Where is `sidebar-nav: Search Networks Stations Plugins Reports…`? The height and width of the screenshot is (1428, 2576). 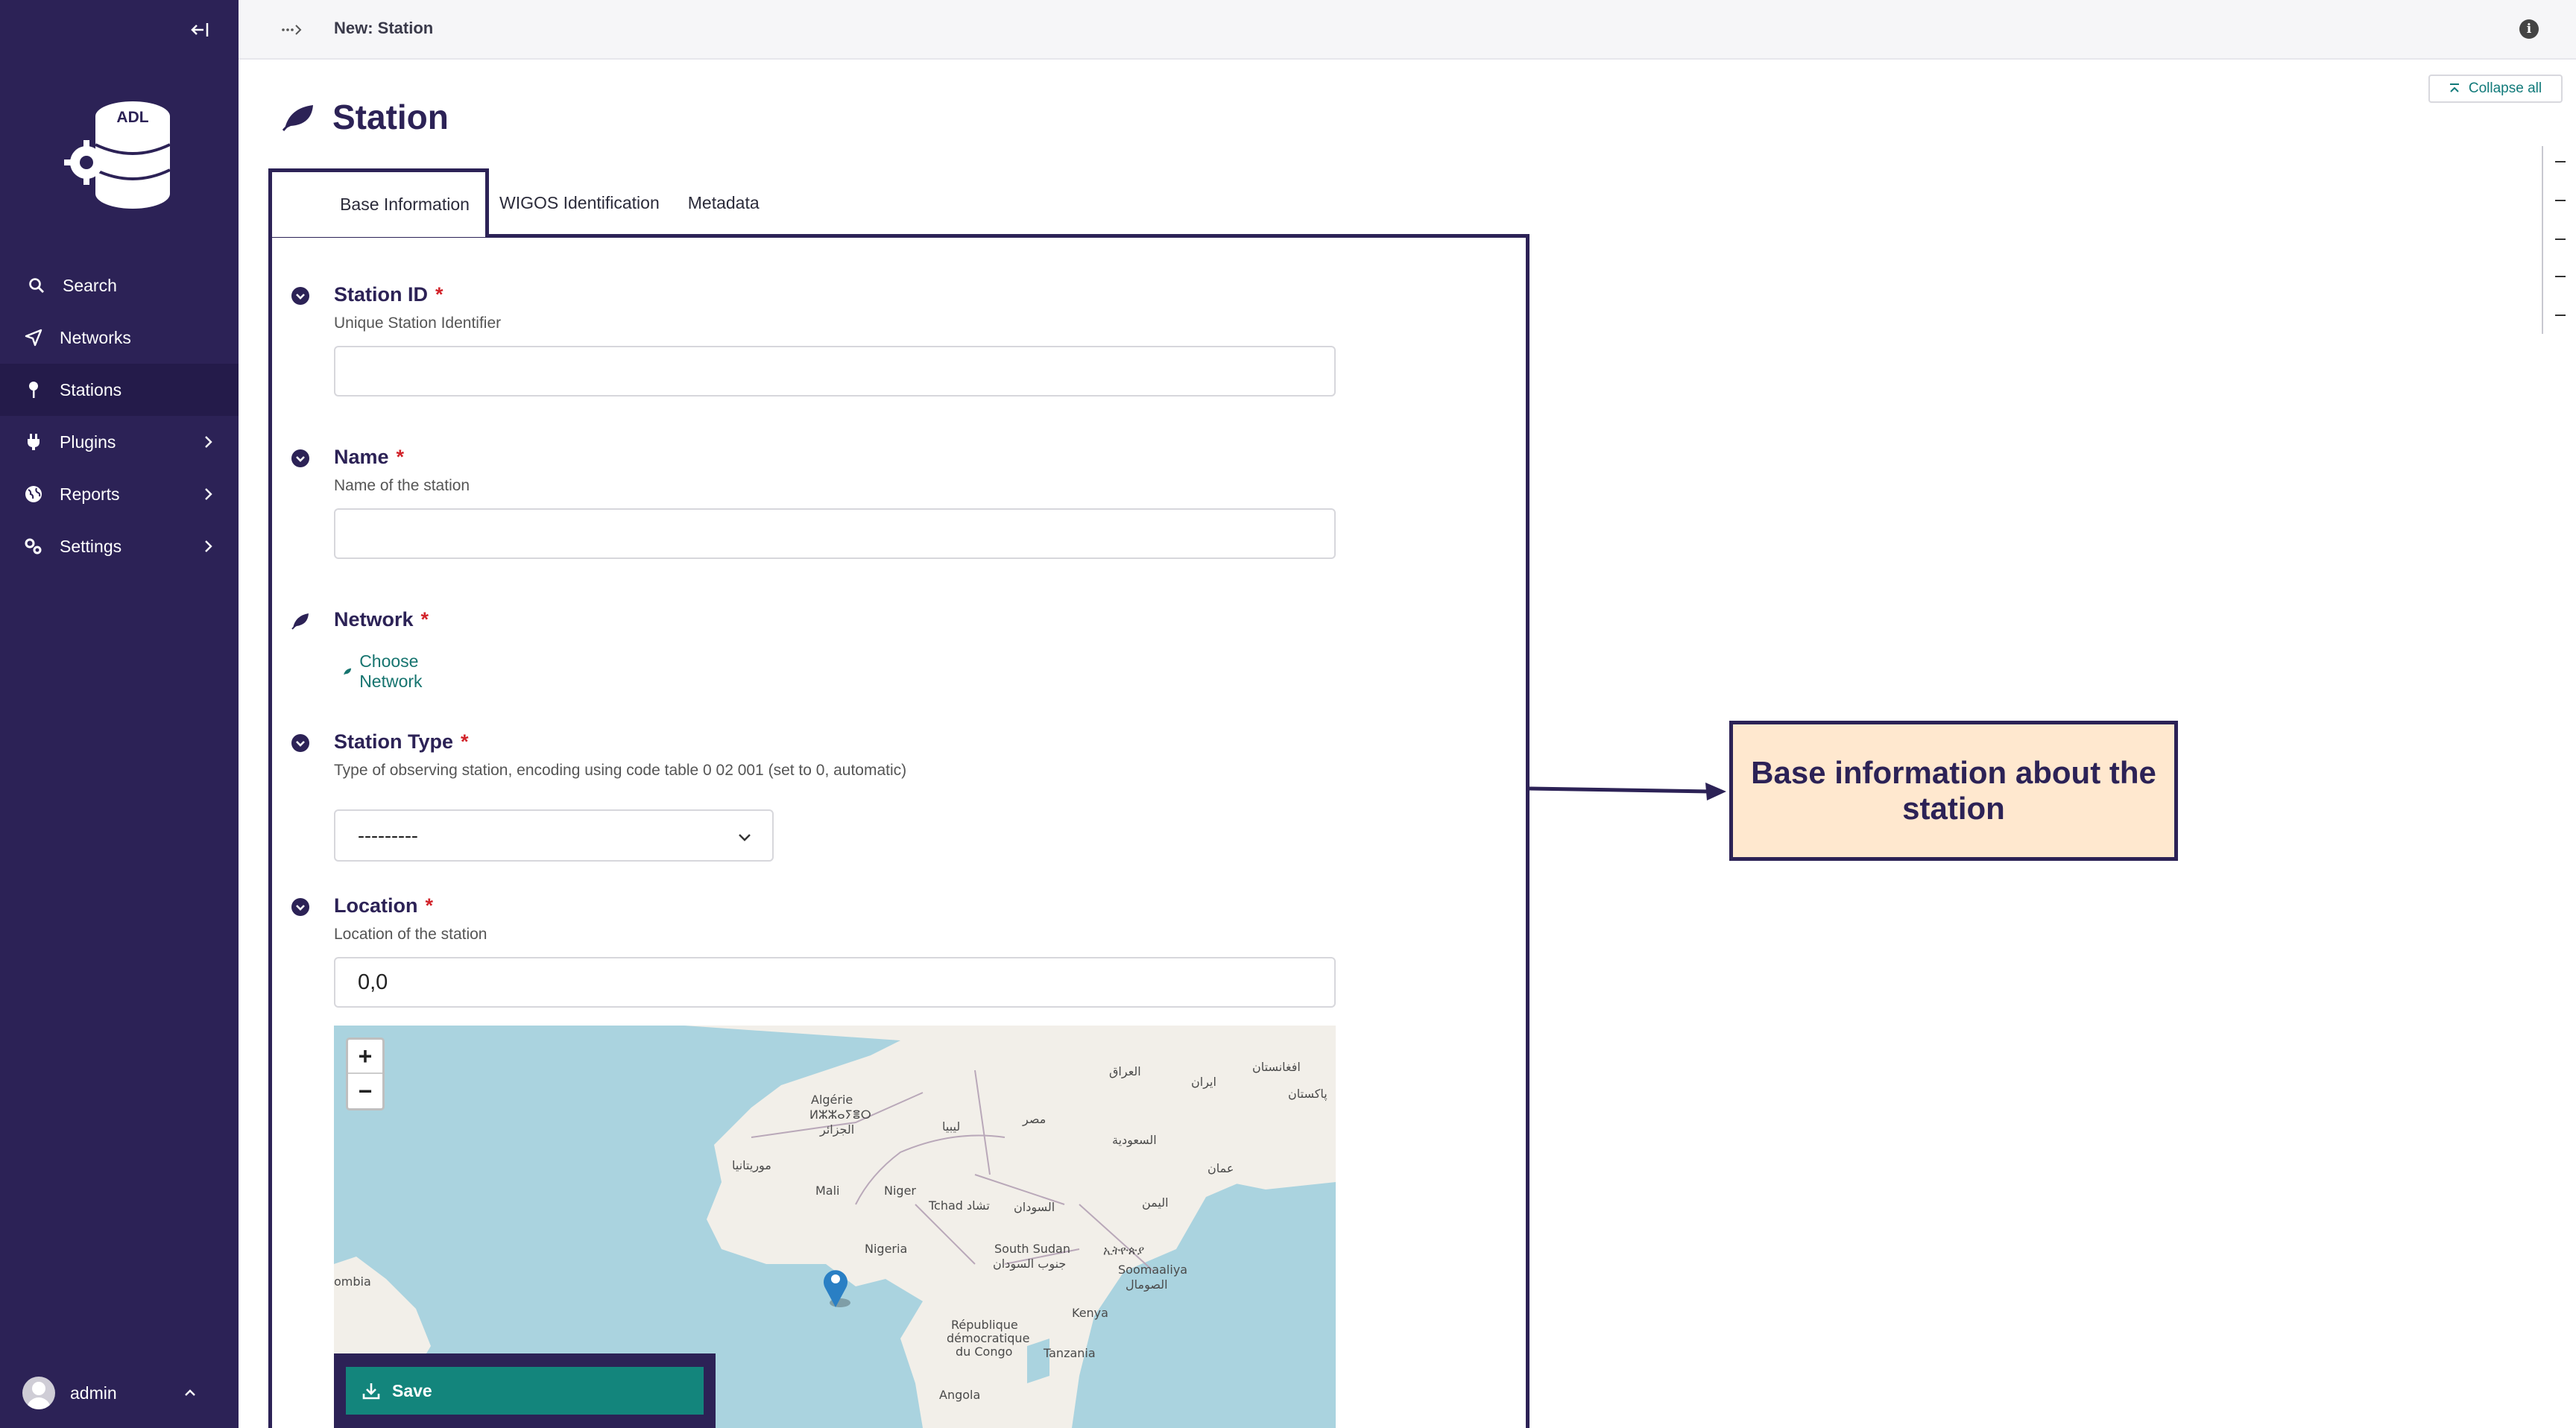
sidebar-nav: Search Networks Stations Plugins Reports… is located at coordinates (119, 415).